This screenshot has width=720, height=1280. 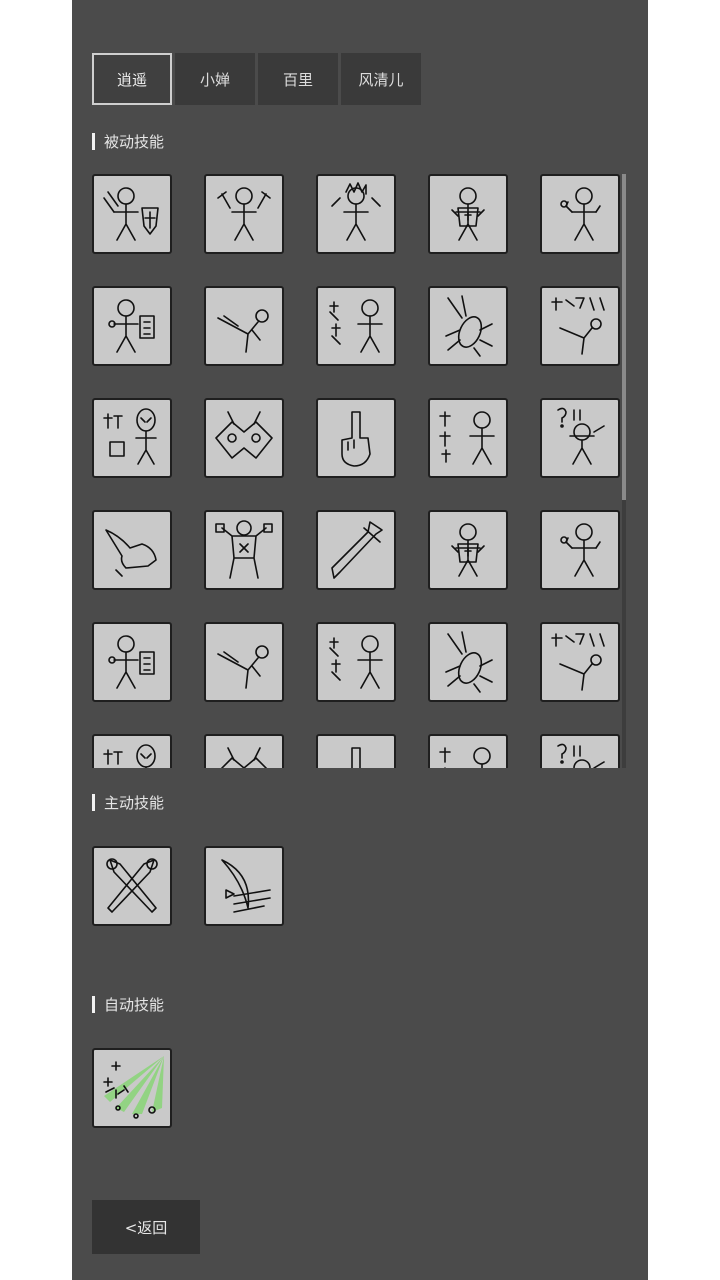 I want to click on broad-sword-icon, so click(x=357, y=550).